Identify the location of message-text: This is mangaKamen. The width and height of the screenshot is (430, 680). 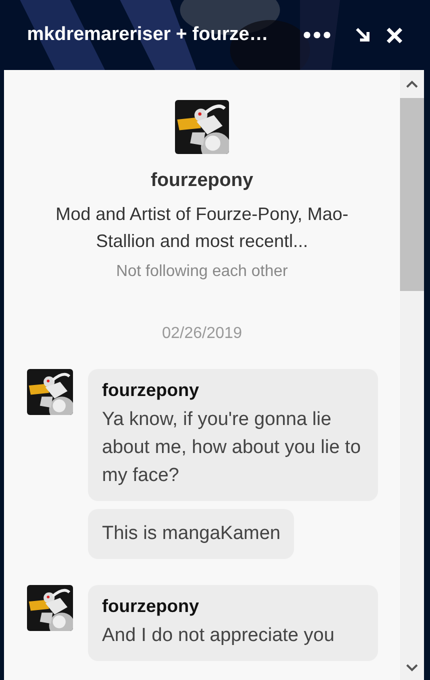
(191, 534).